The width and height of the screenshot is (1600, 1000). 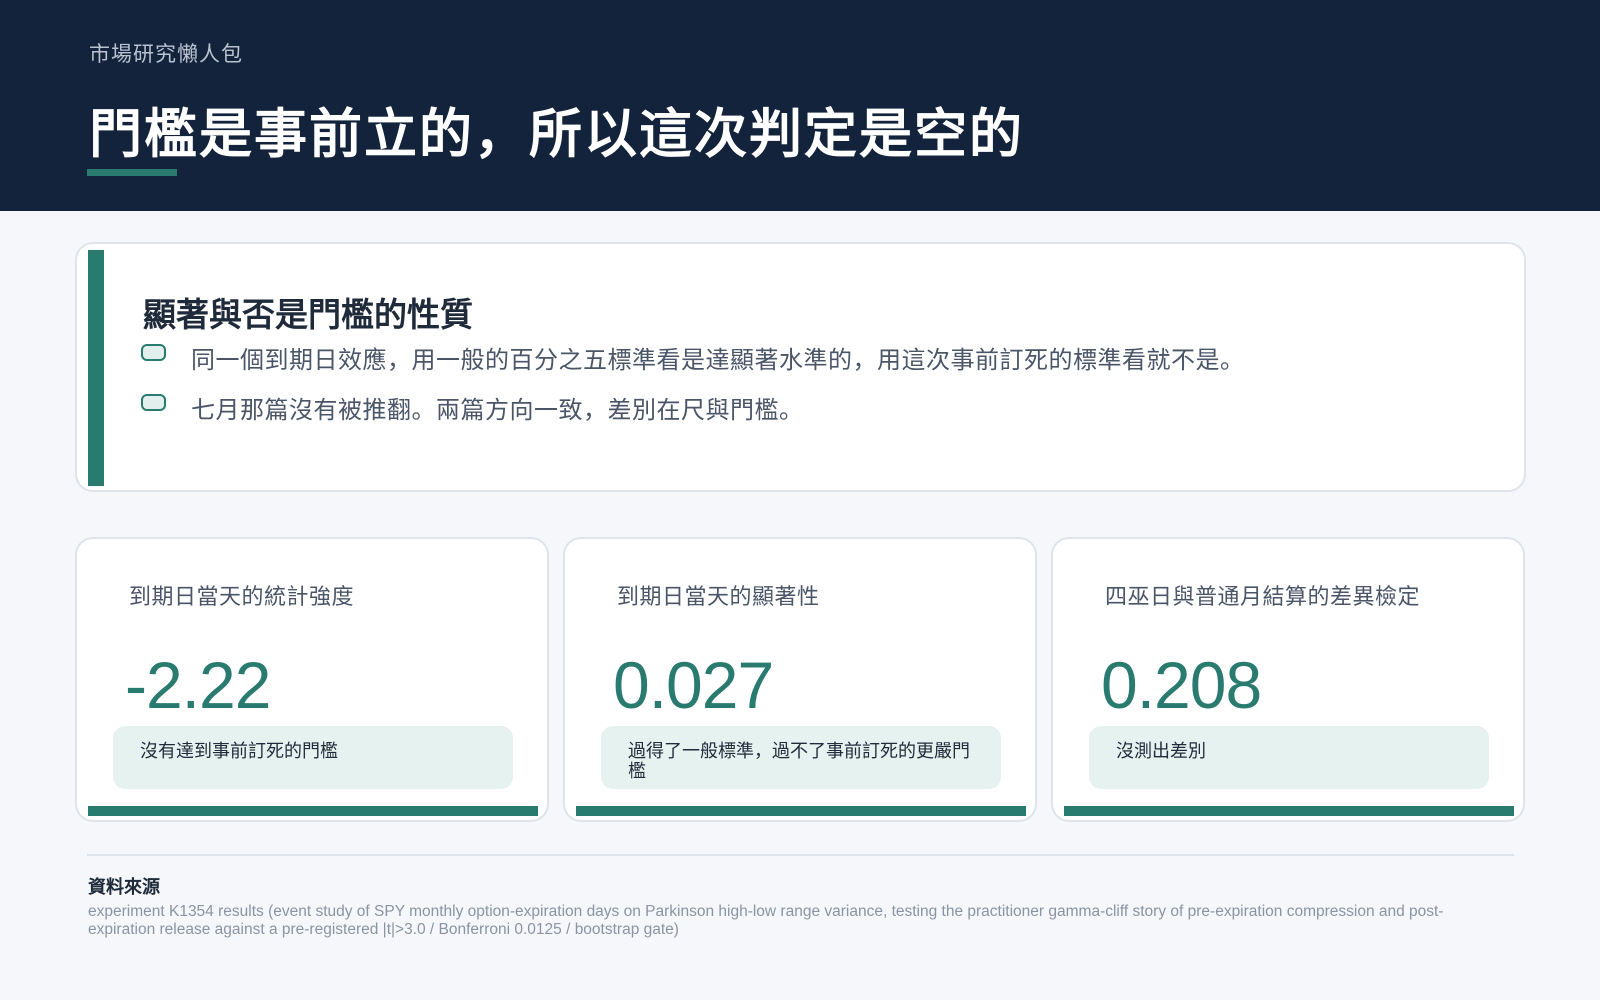 What do you see at coordinates (124, 887) in the screenshot?
I see `source-heading: 資料來源` at bounding box center [124, 887].